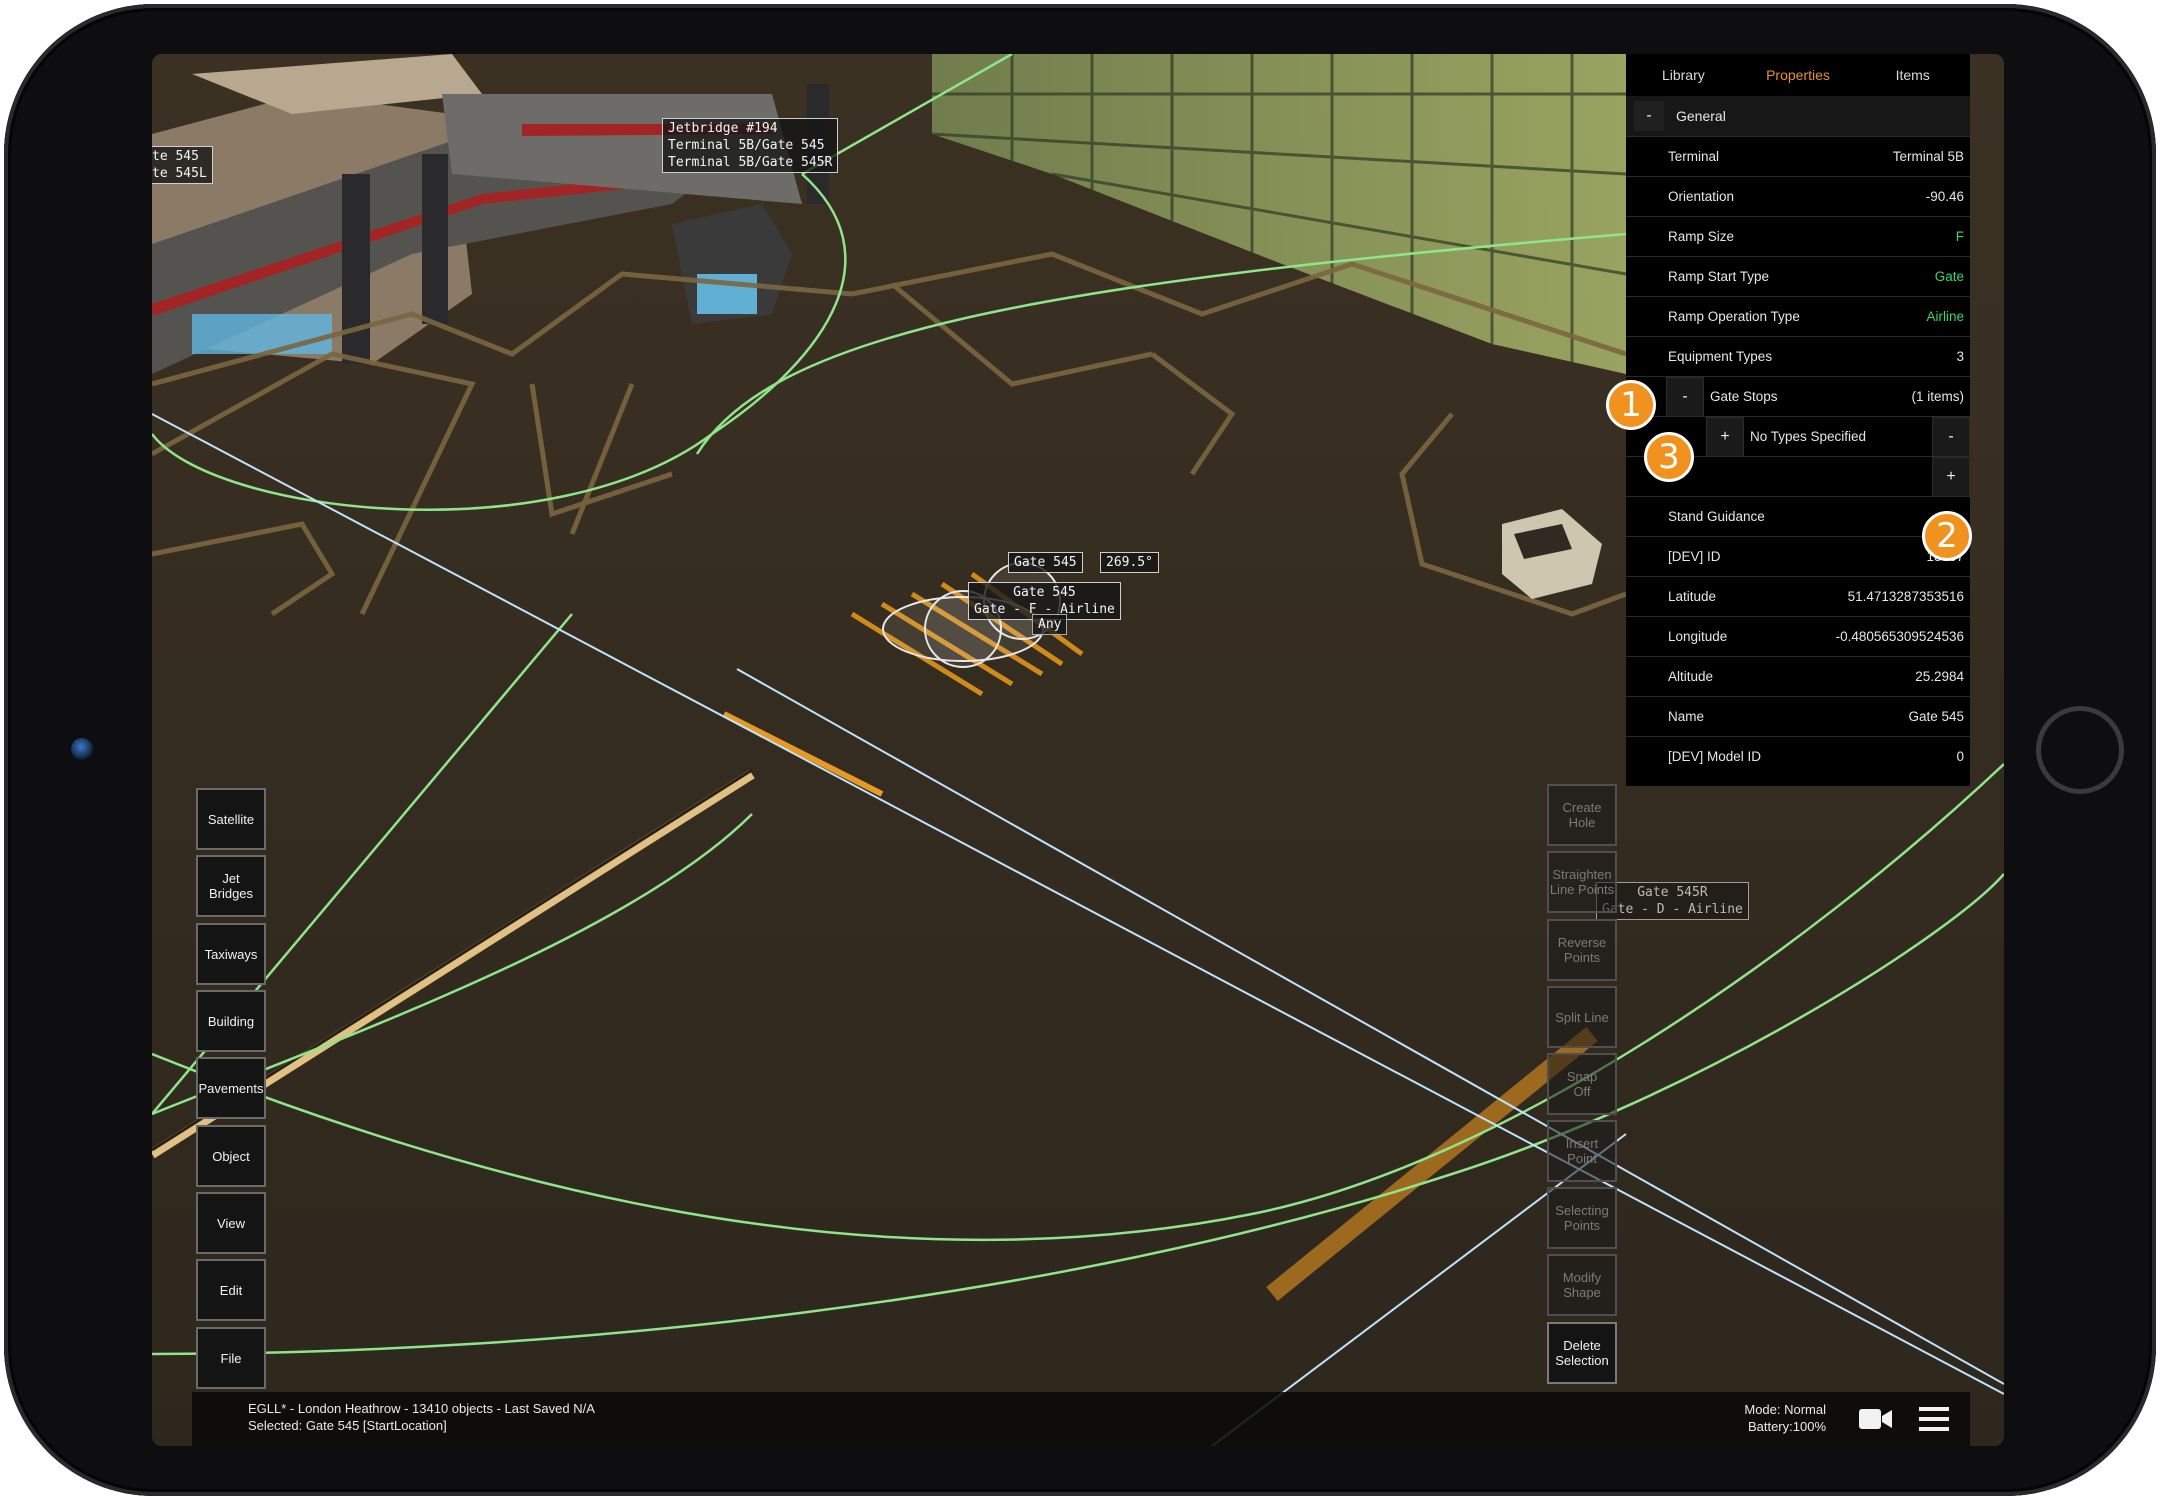 This screenshot has width=2160, height=1500. Describe the element at coordinates (1685, 397) in the screenshot. I see `collapse-gate-stops-button: -` at that location.